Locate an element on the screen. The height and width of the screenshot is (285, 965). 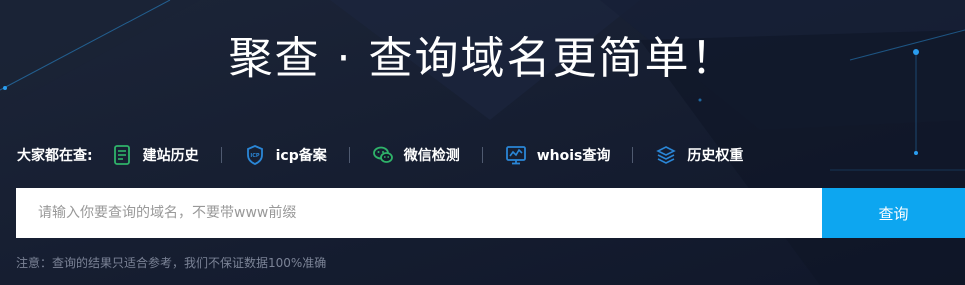
popular-queries: 大家都在查: 建站历史 ICP icp备案 微信检测 whois查询 历史权重 is located at coordinates (380, 155).